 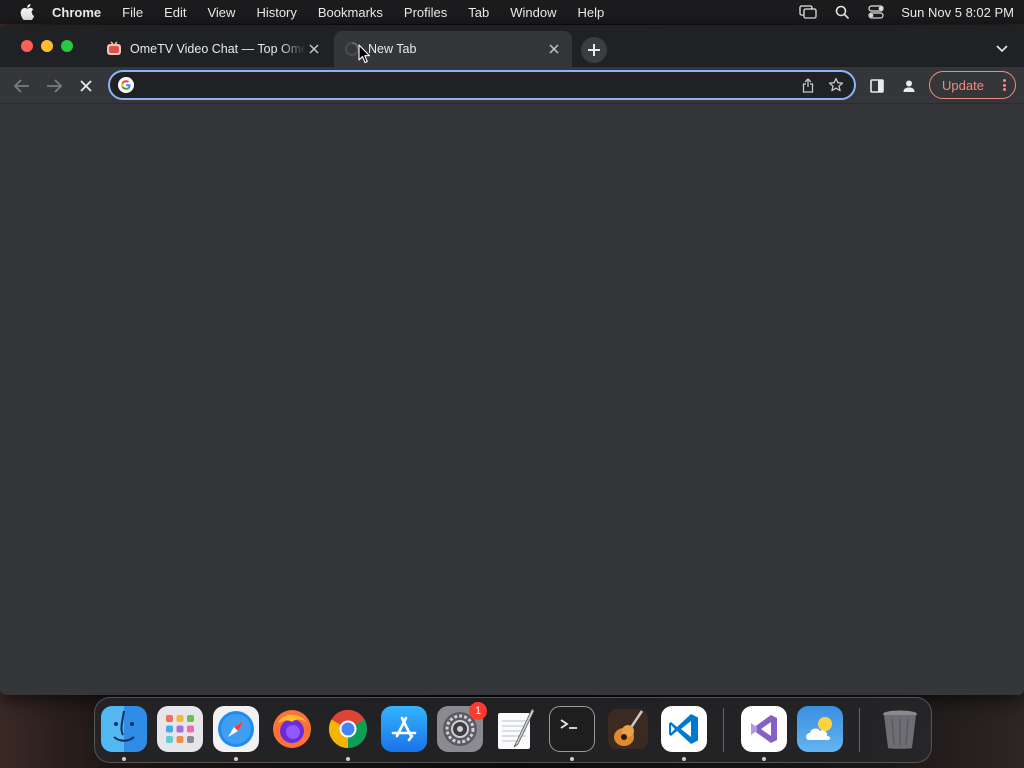 I want to click on new-tab-button, so click(x=594, y=50).